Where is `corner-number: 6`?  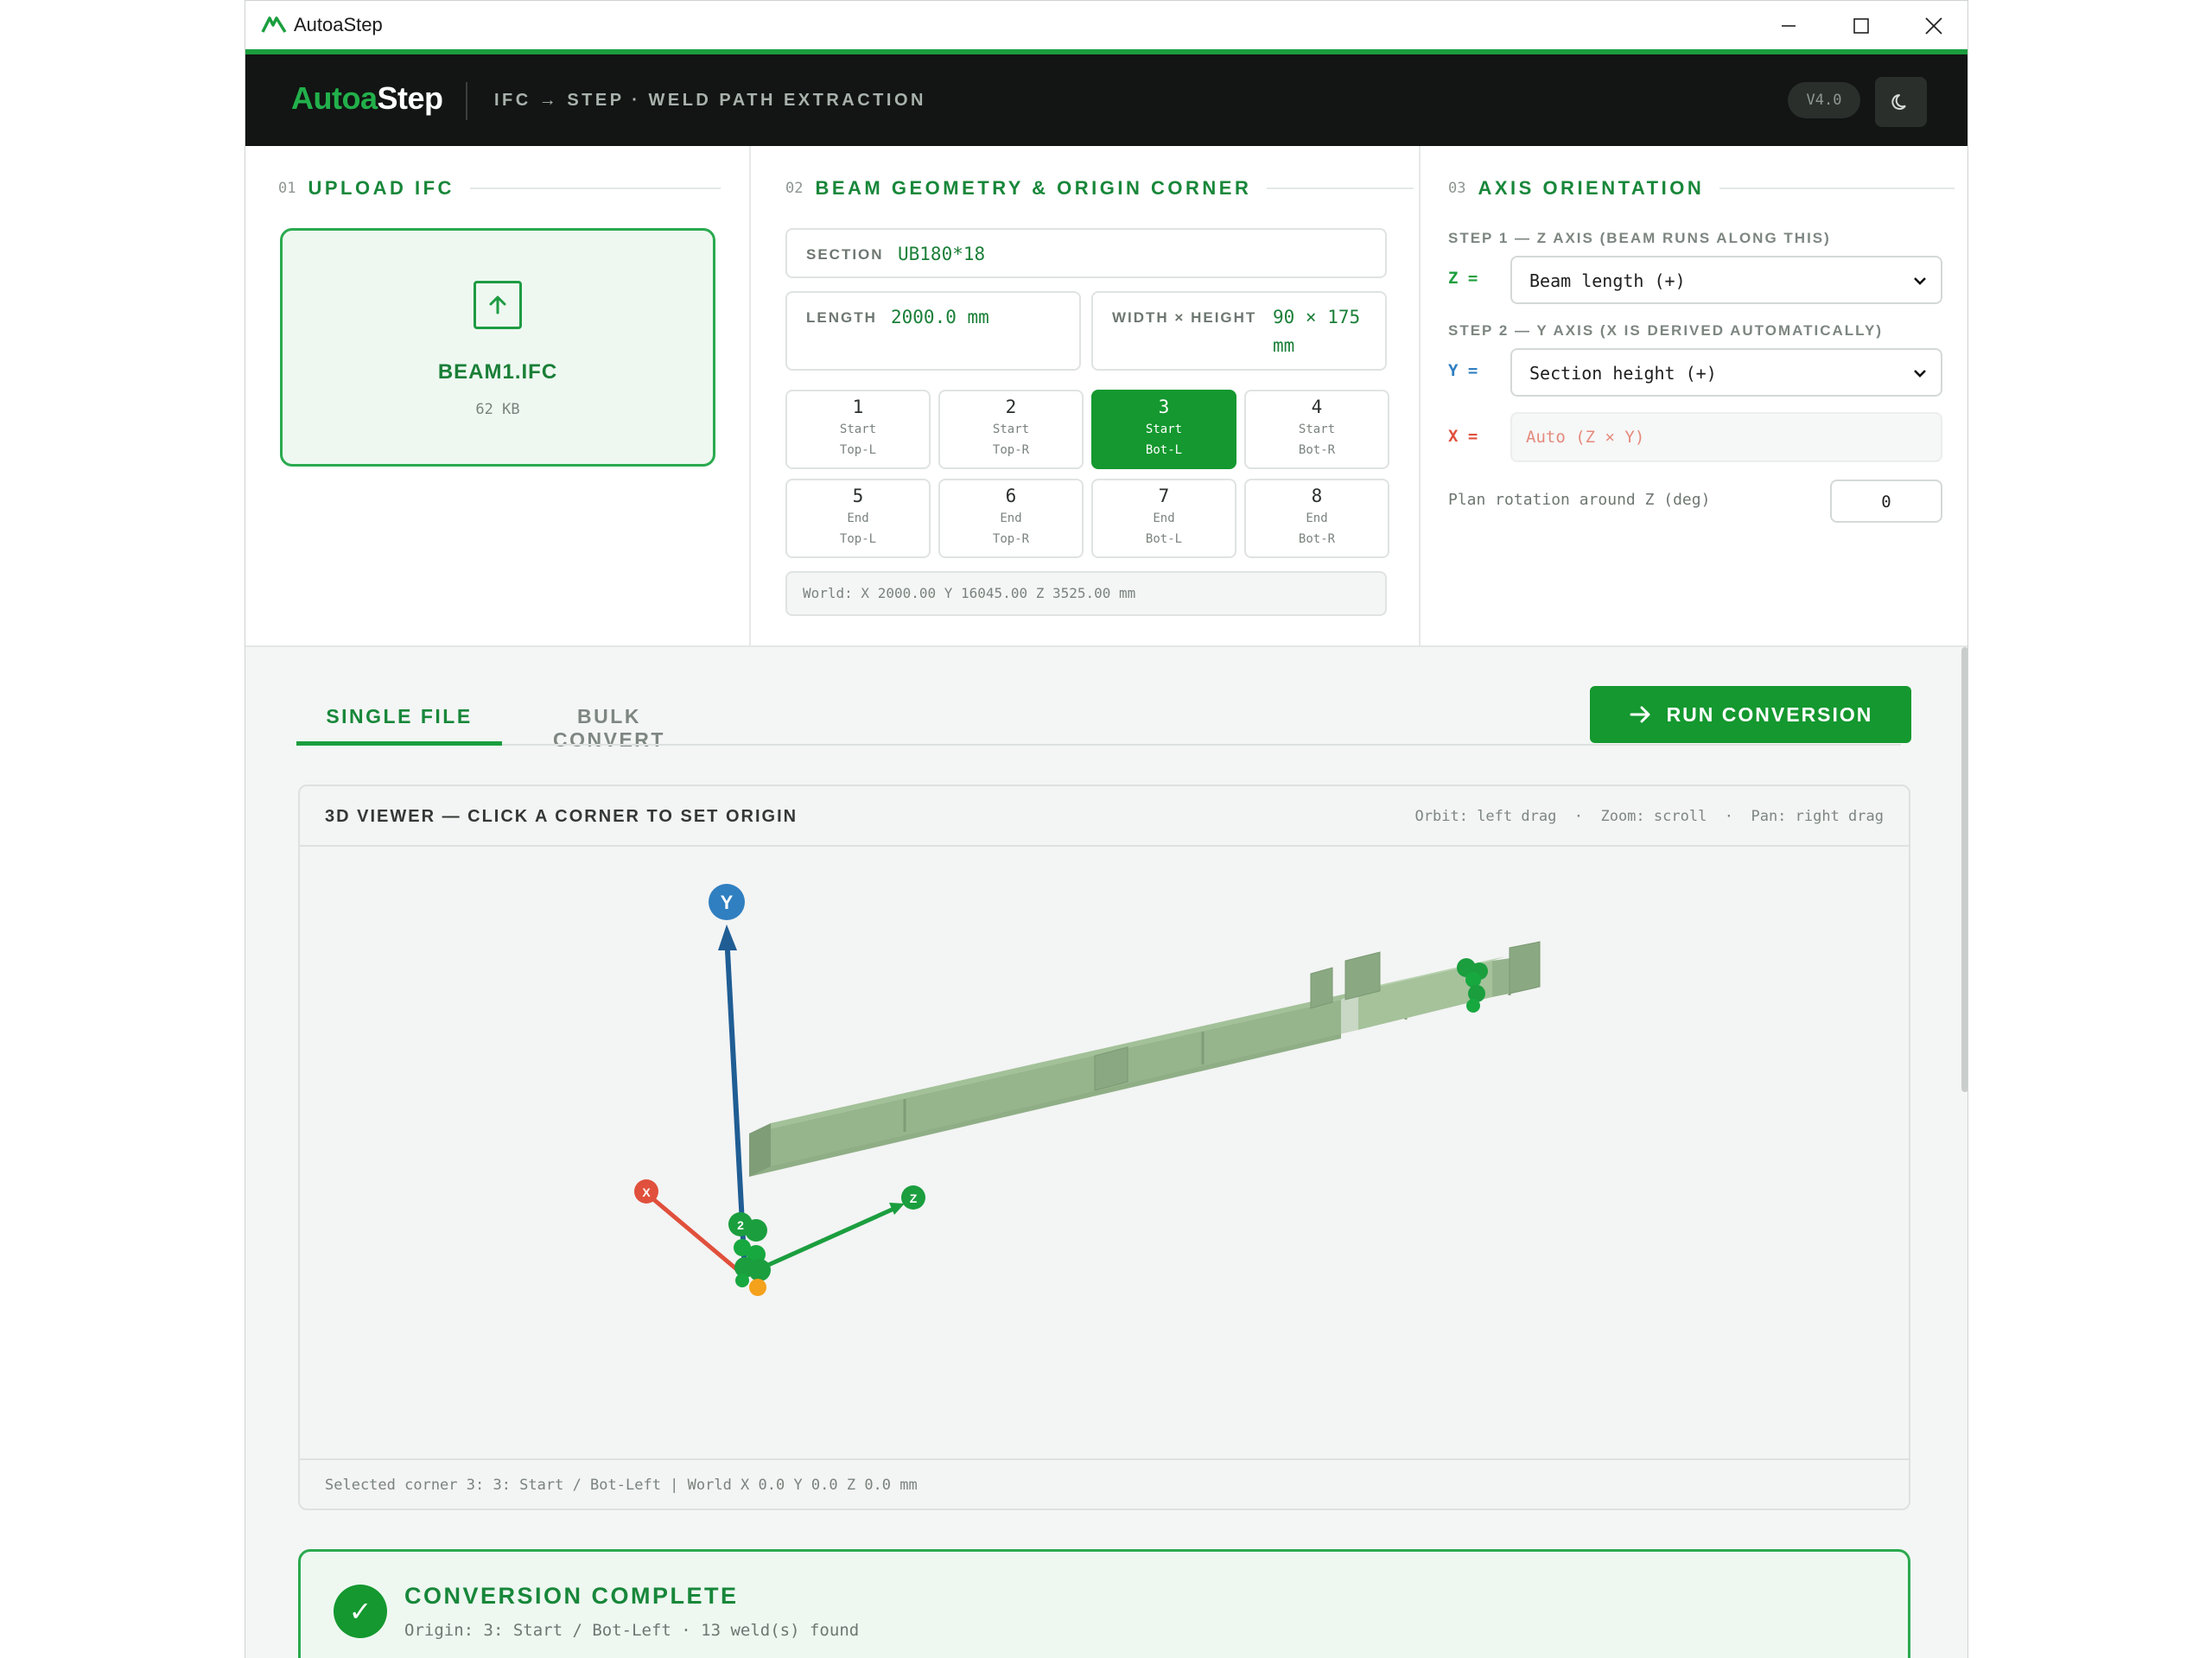
corner-number: 6 is located at coordinates (1011, 496).